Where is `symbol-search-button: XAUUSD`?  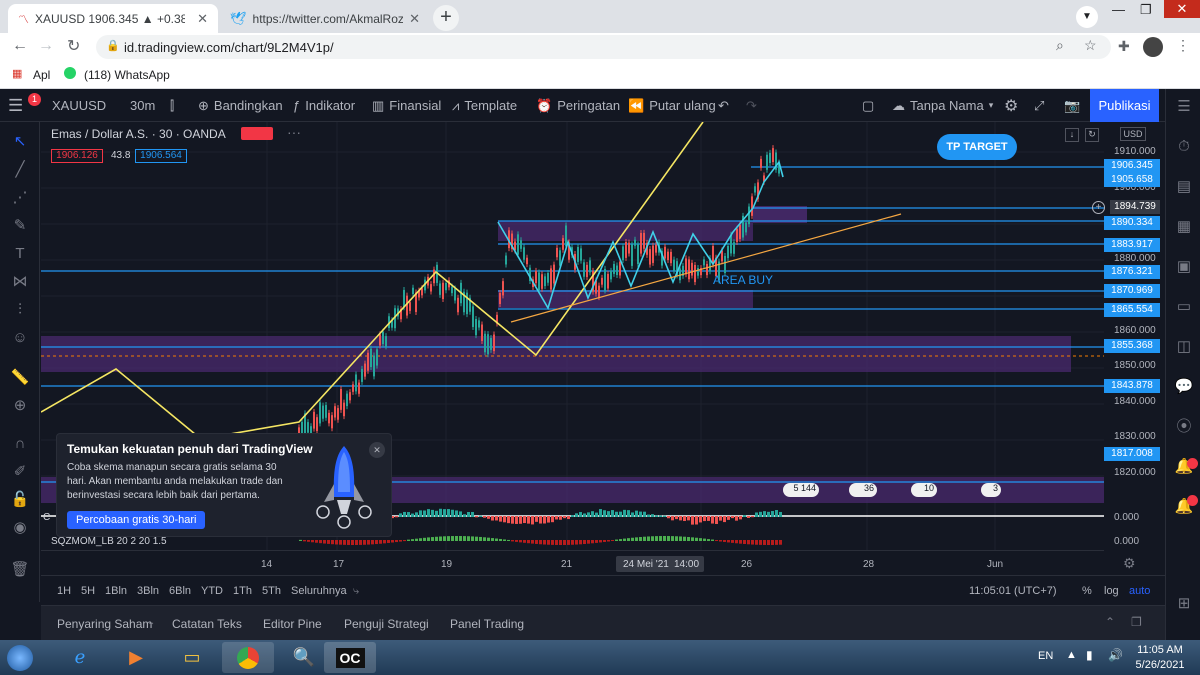 symbol-search-button: XAUUSD is located at coordinates (79, 105).